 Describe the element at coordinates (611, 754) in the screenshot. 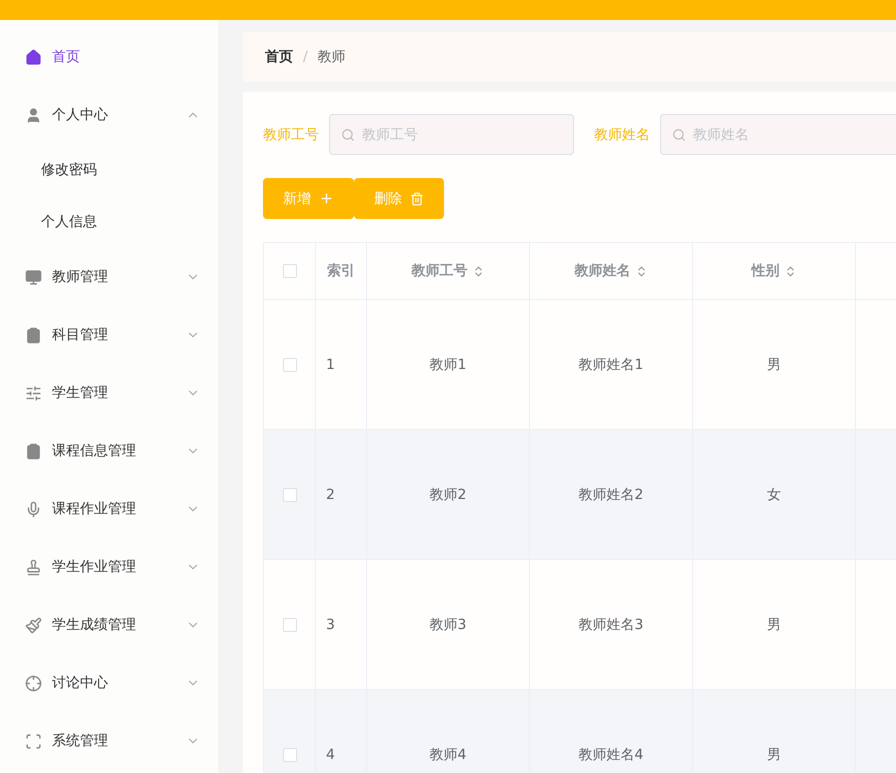

I see `table-cell: 教师姓名4` at that location.